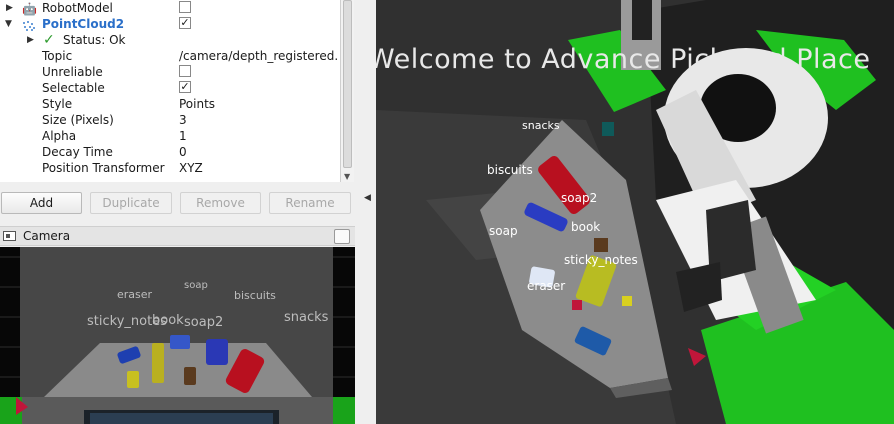  Describe the element at coordinates (9, 236) in the screenshot. I see `camera-icon` at that location.